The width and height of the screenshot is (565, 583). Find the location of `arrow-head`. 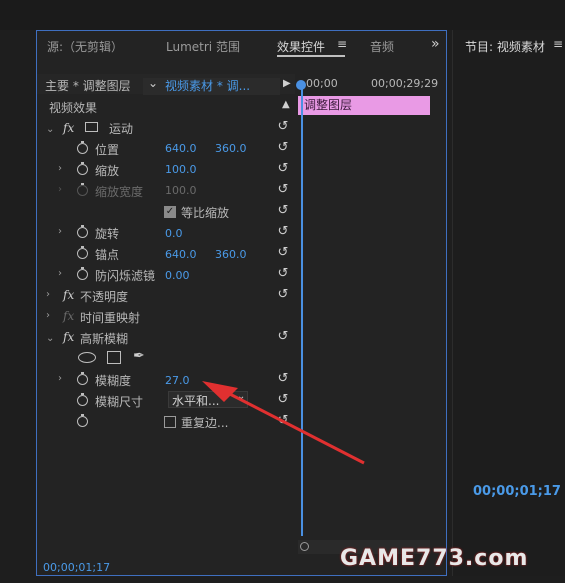

arrow-head is located at coordinates (220, 391).